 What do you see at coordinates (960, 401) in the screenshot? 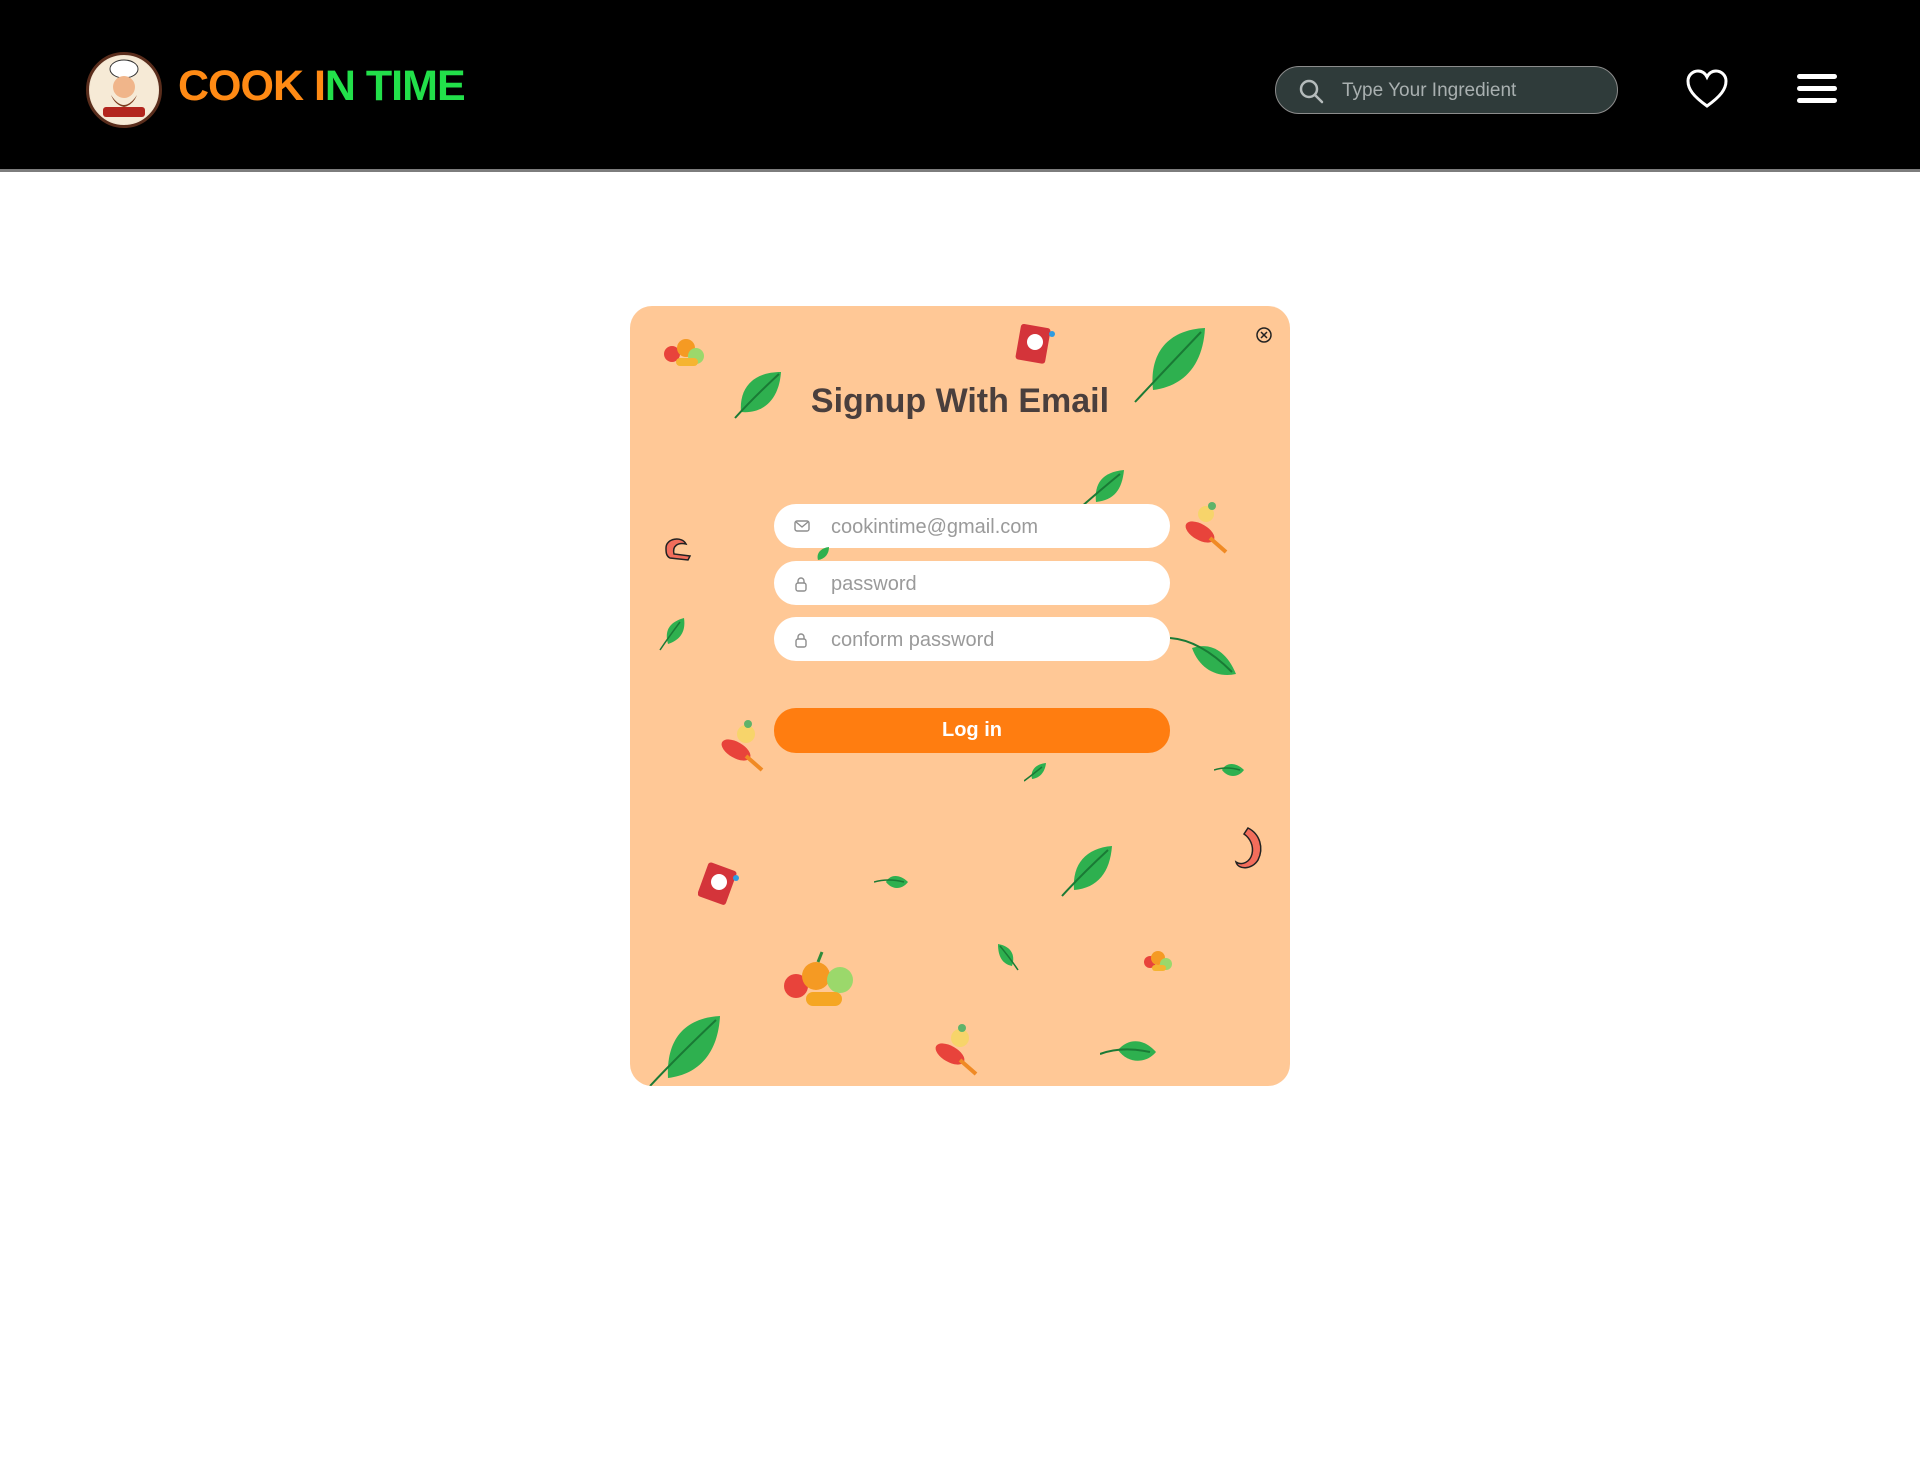
I see `signup-title: Signup With Email` at bounding box center [960, 401].